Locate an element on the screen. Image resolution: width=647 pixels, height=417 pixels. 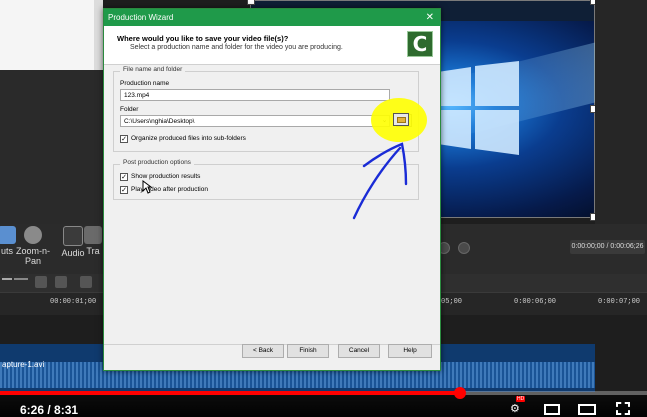
mouse-cursor-icon is located at coordinates (147, 187).